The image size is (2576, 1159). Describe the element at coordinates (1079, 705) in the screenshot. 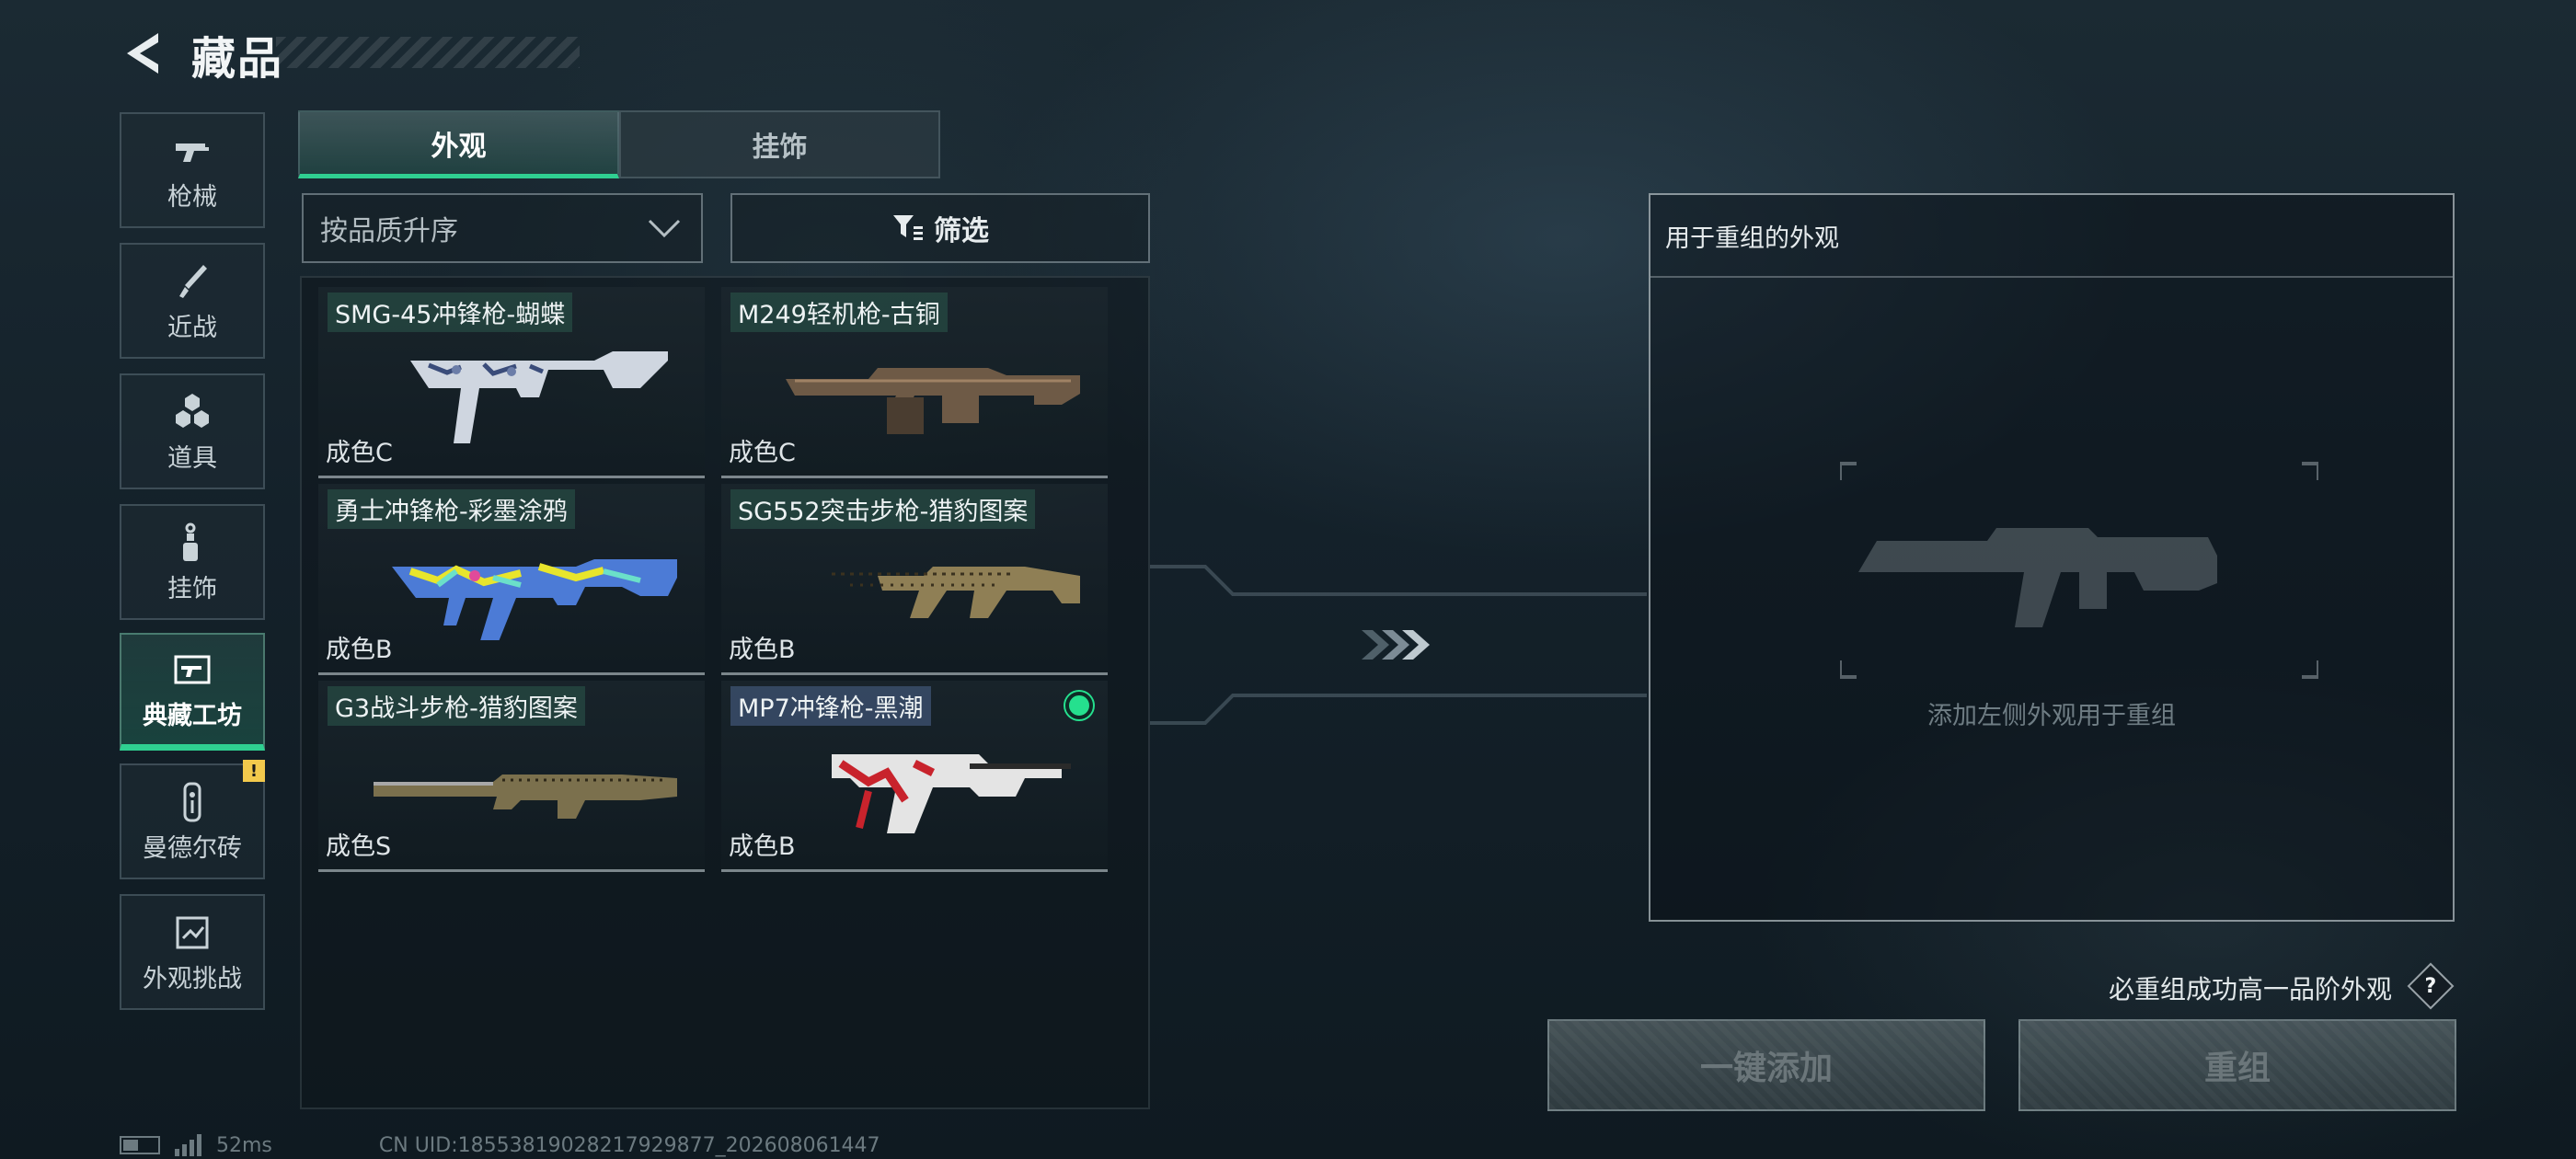

I see `selected-indicator` at that location.